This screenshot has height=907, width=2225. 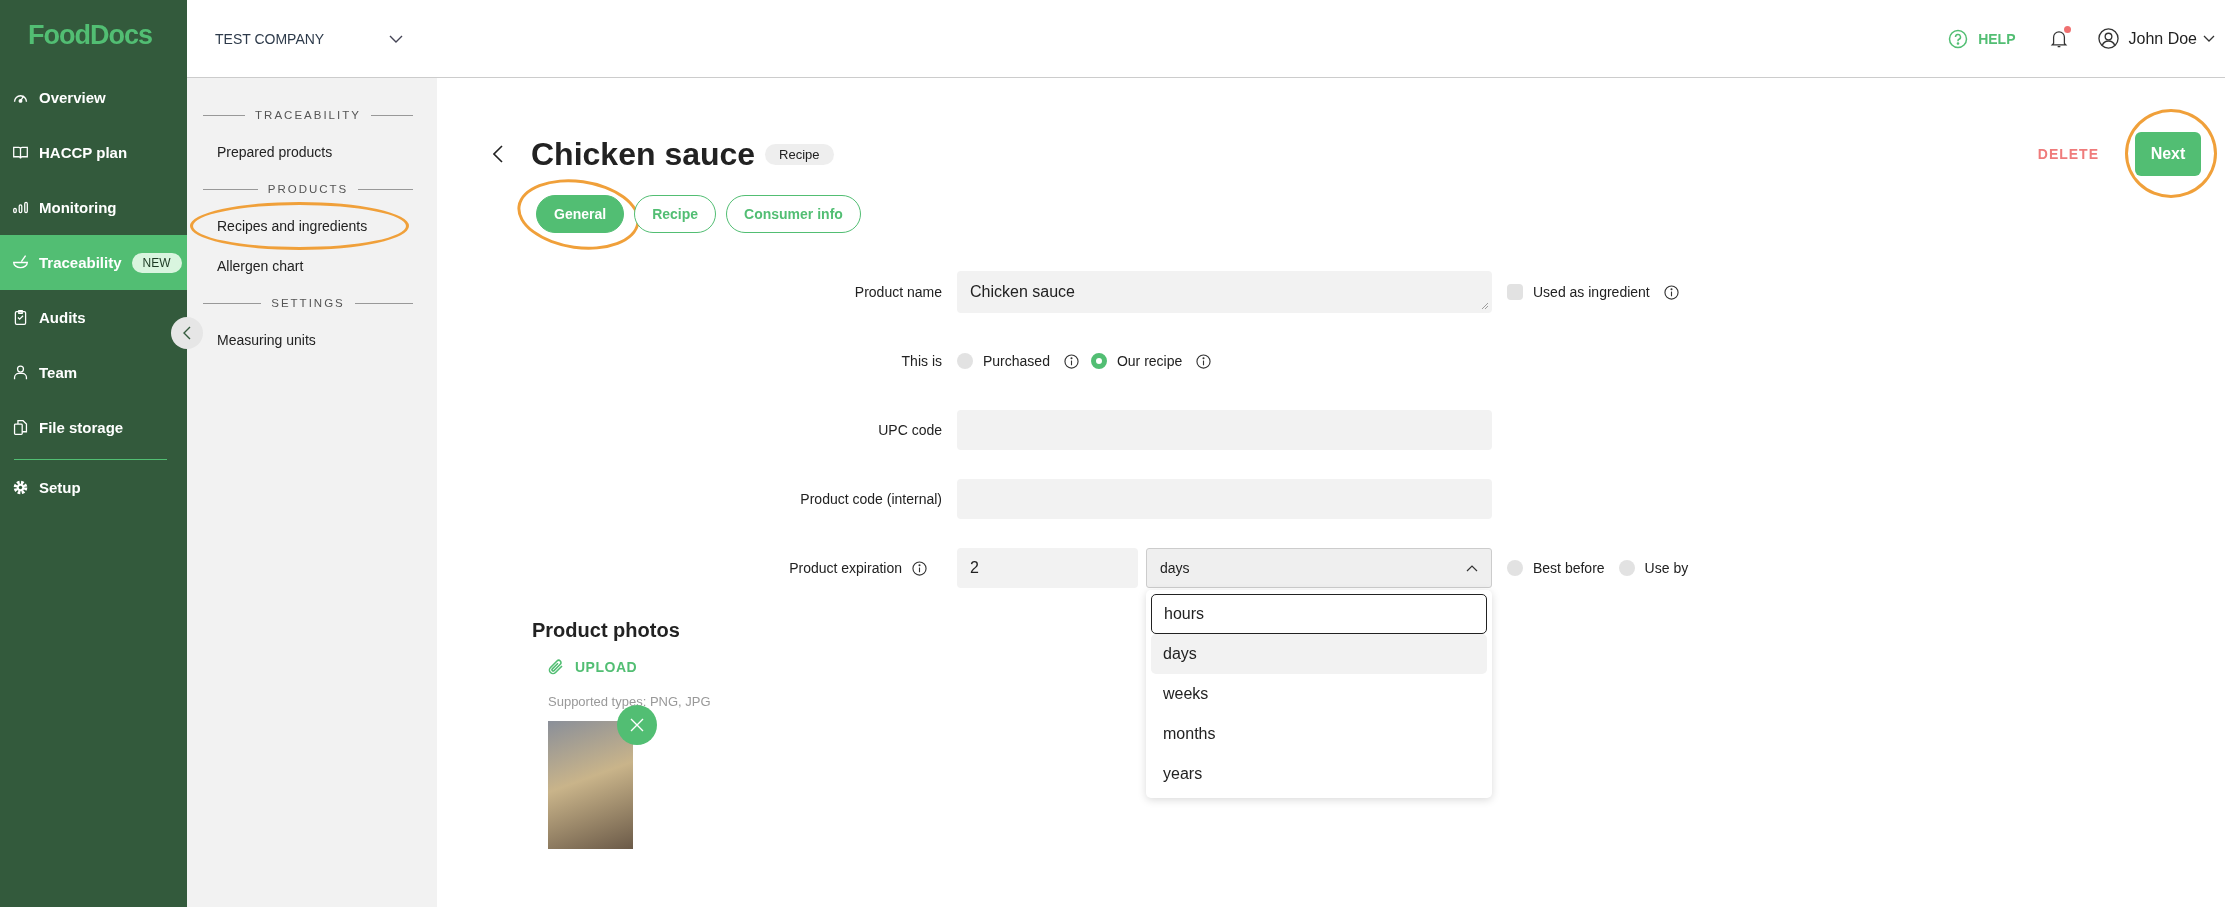 I want to click on bell-icon, so click(x=2058, y=38).